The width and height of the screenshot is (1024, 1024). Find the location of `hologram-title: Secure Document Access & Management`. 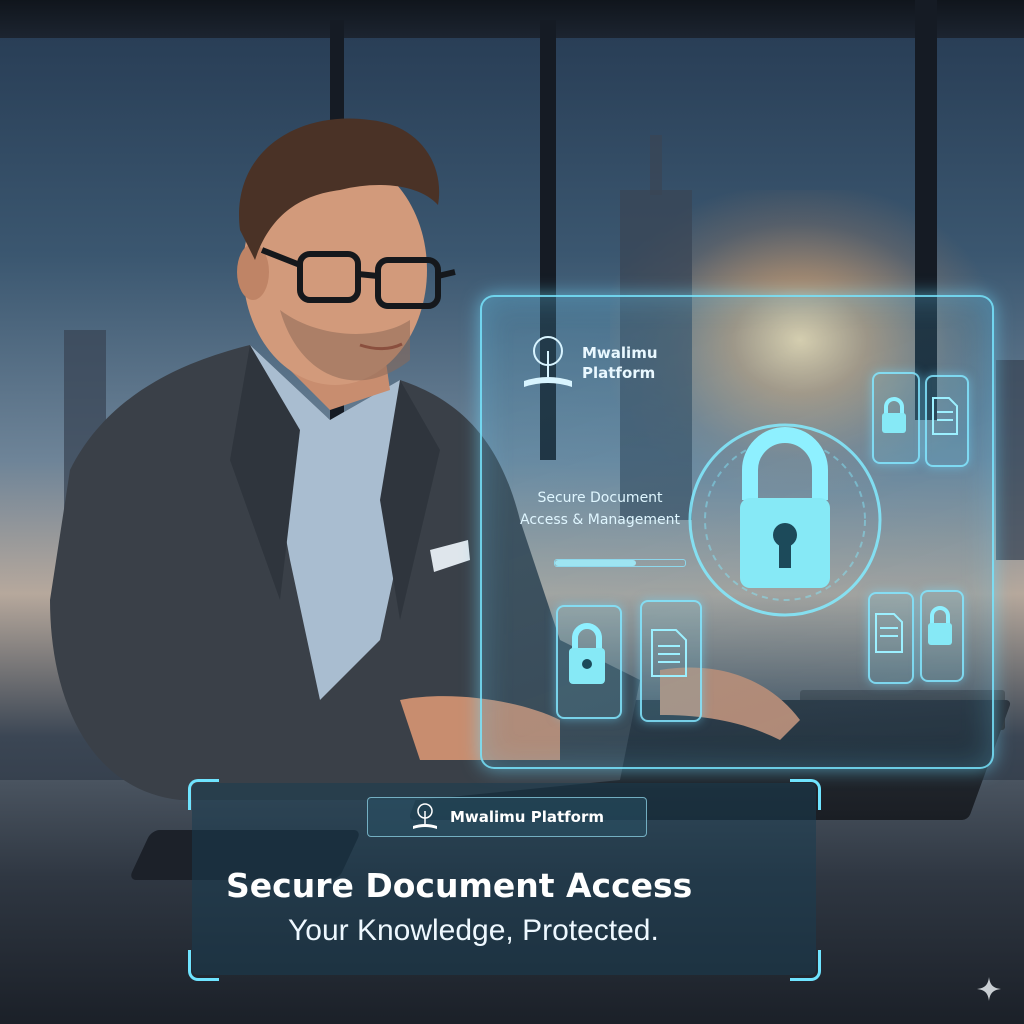

hologram-title: Secure Document Access & Management is located at coordinates (600, 509).